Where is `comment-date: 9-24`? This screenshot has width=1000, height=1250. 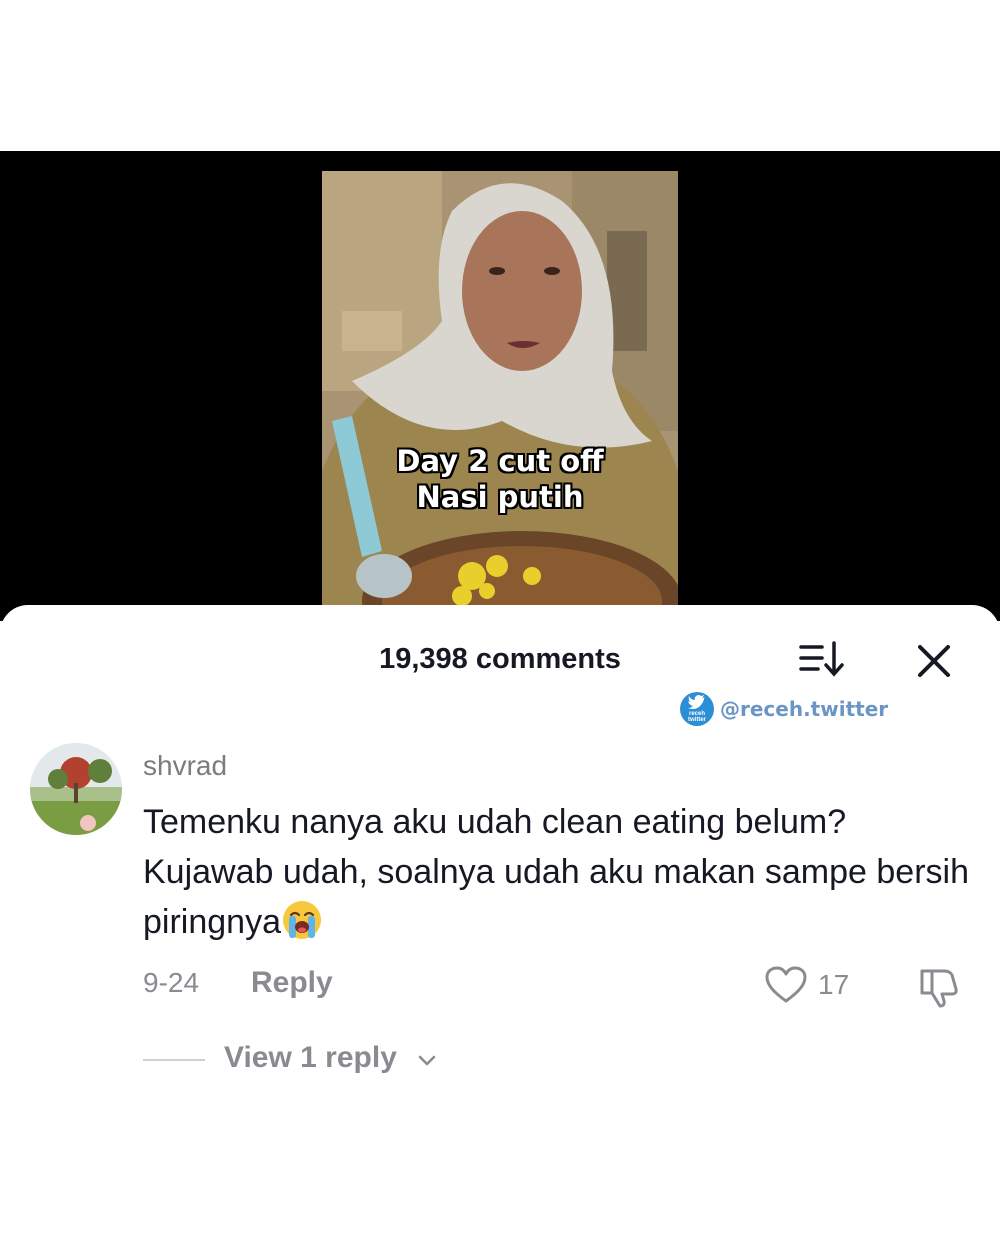 comment-date: 9-24 is located at coordinates (171, 982).